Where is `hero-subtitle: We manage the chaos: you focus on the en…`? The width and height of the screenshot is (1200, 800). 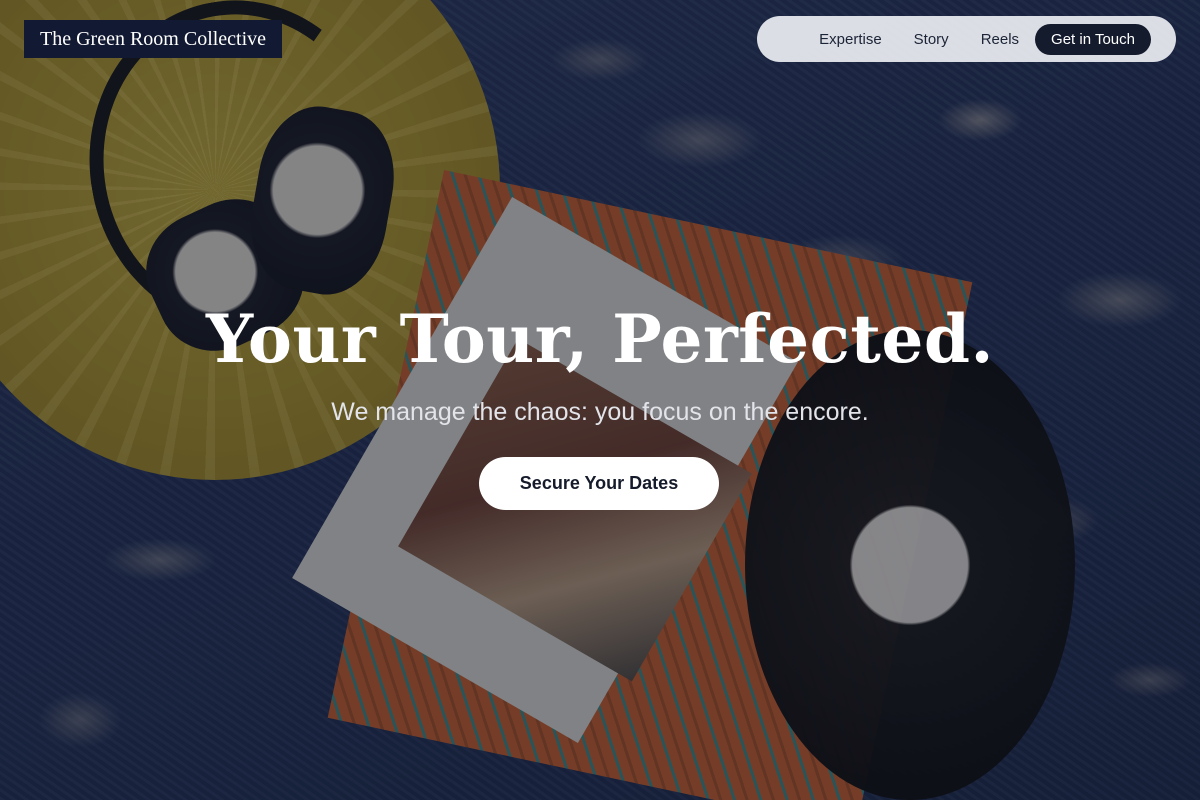
hero-subtitle: We manage the chaos: you focus on the en… is located at coordinates (600, 412).